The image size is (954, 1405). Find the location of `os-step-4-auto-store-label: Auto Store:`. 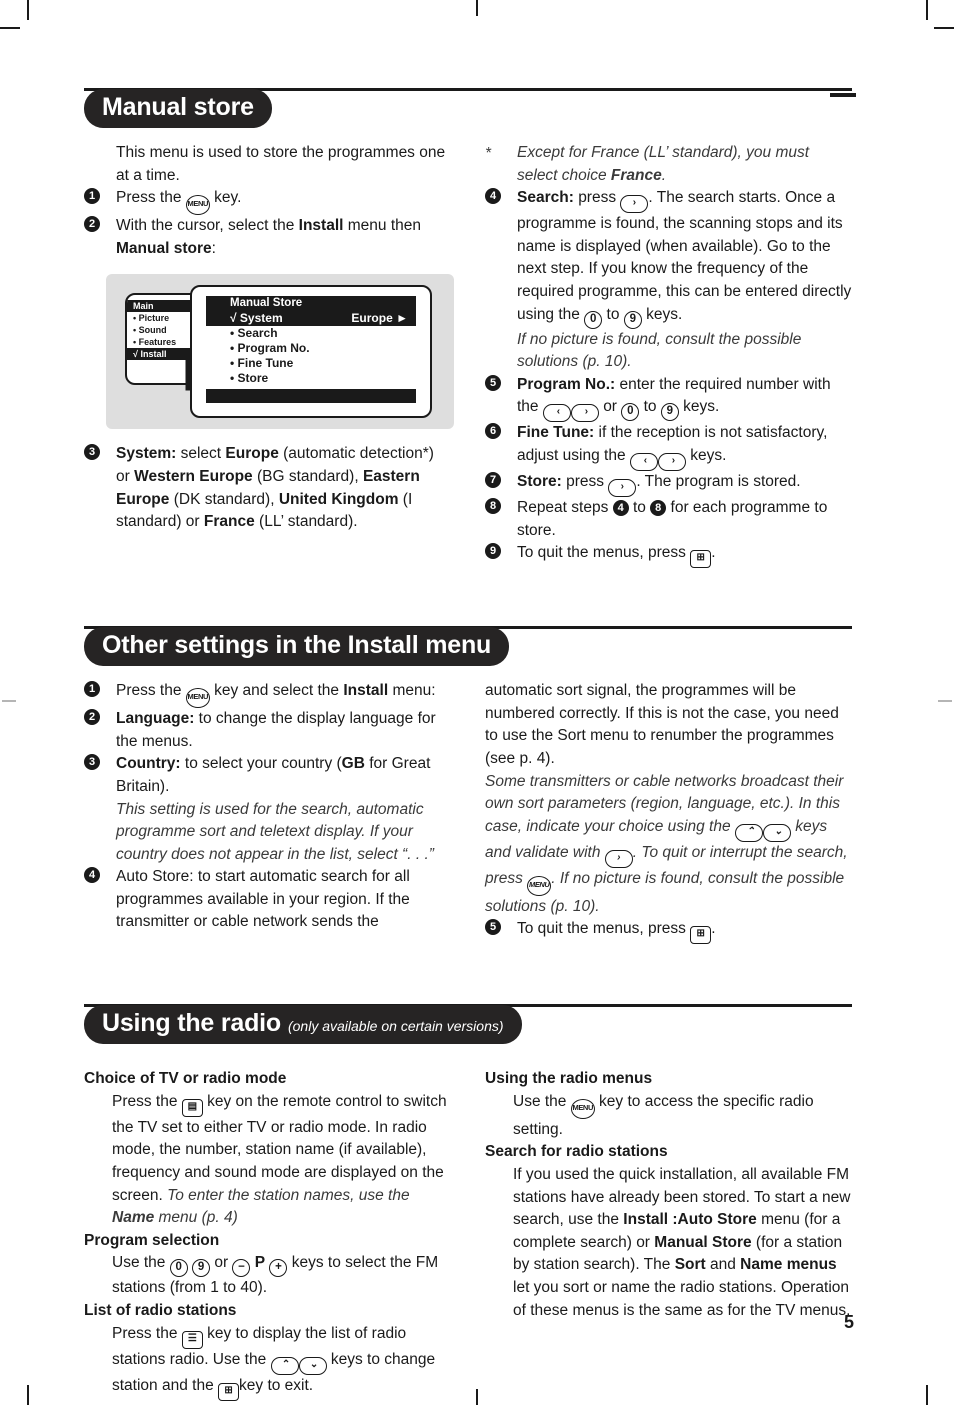

os-step-4-auto-store-label: Auto Store: is located at coordinates (155, 877).